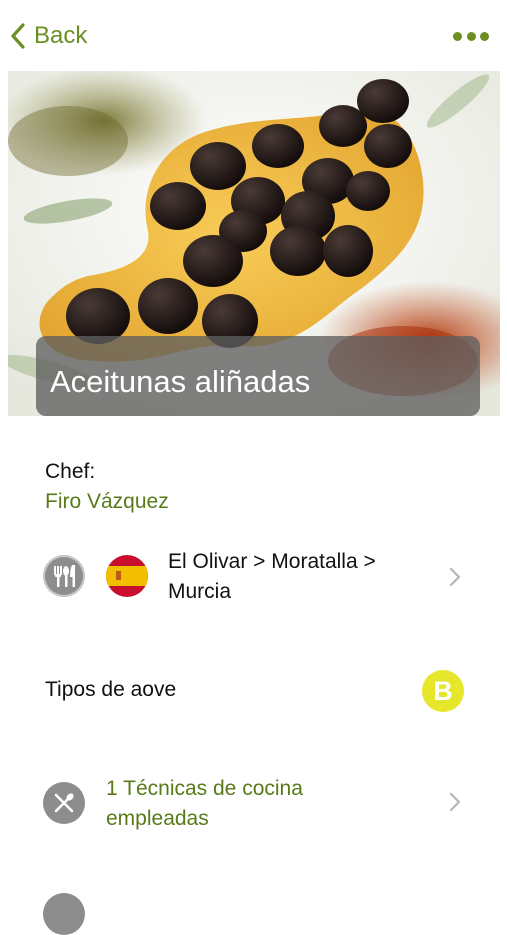 Image resolution: width=507 pixels, height=935 pixels. I want to click on navigation-bar: Back, so click(253, 35).